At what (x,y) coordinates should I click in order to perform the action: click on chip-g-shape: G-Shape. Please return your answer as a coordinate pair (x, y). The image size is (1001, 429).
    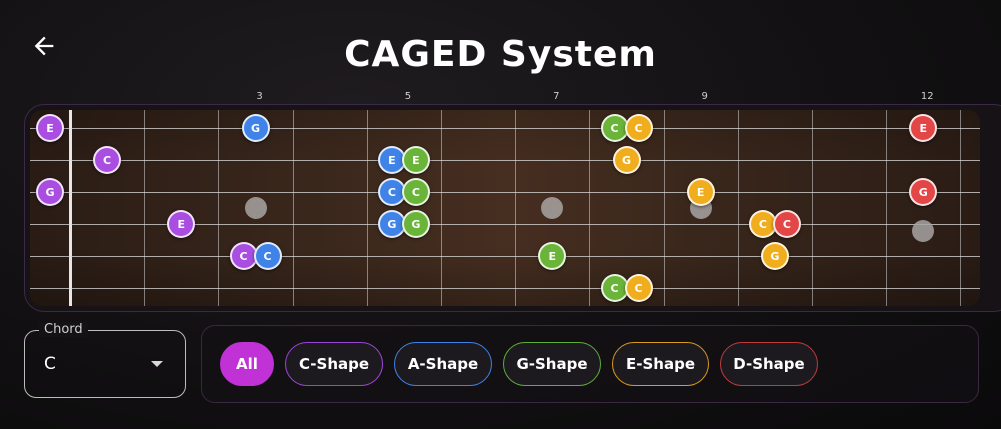
    Looking at the image, I should click on (552, 364).